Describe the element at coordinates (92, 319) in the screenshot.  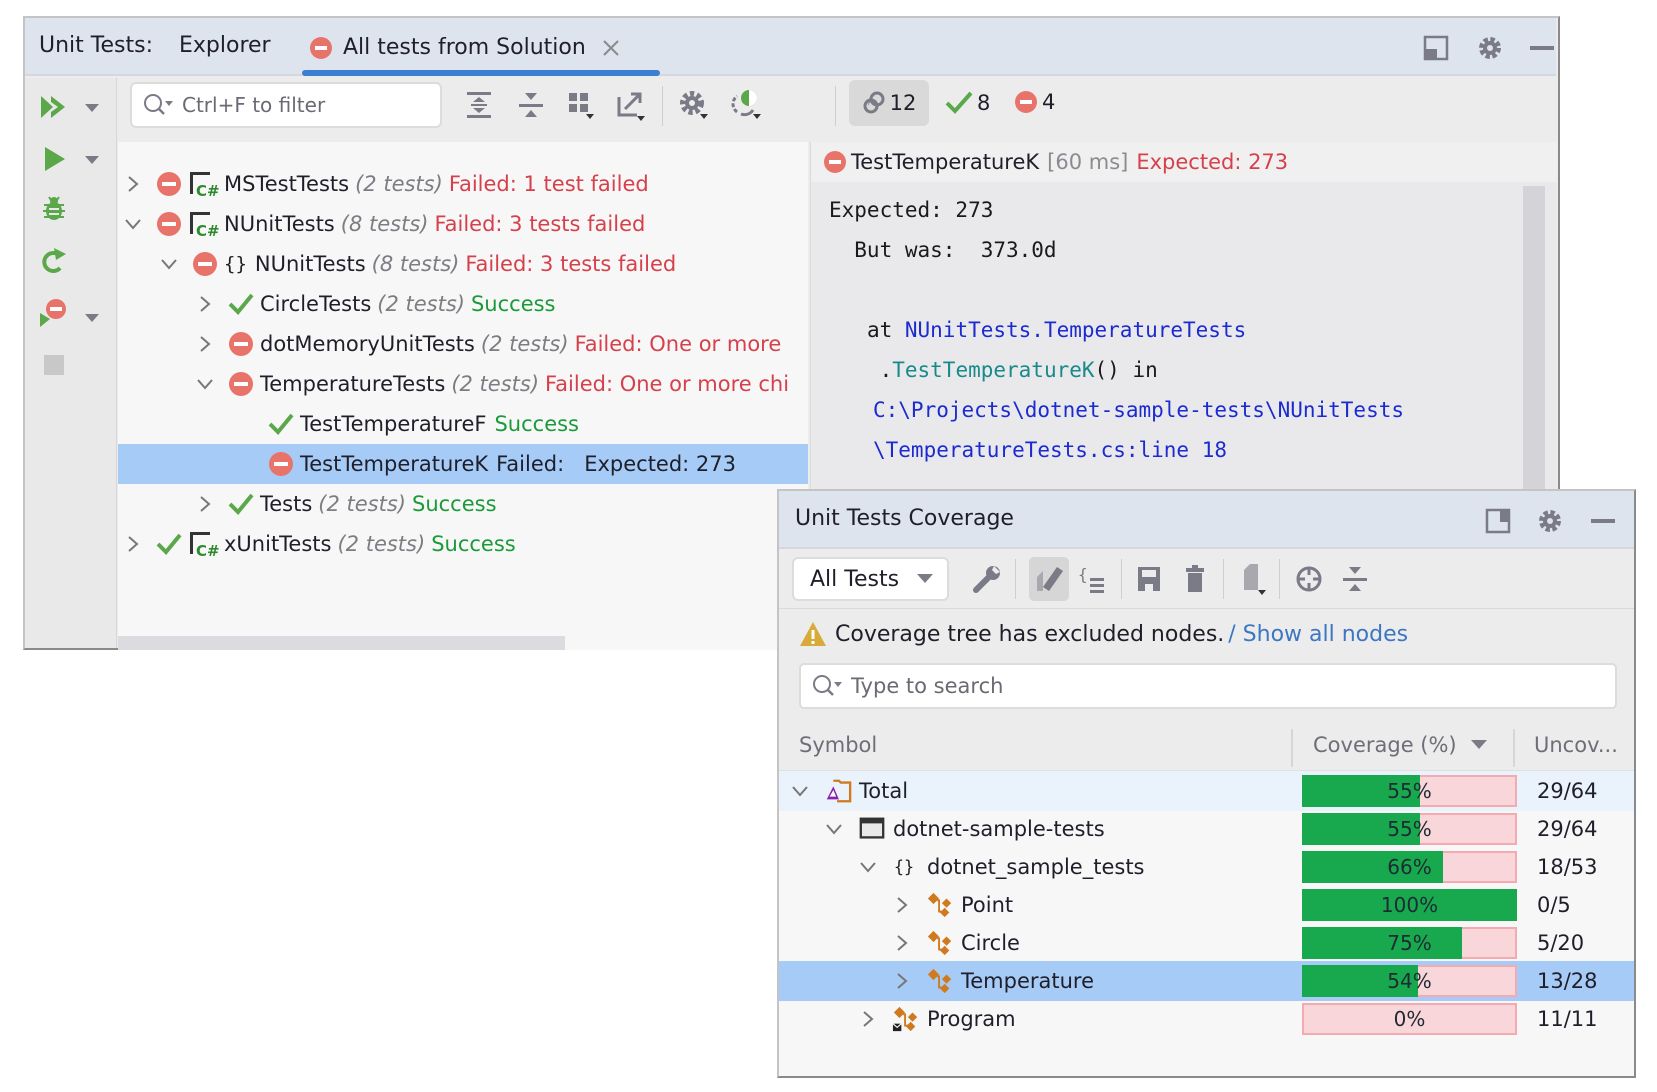
I see `run-failed-dropdown-icon` at that location.